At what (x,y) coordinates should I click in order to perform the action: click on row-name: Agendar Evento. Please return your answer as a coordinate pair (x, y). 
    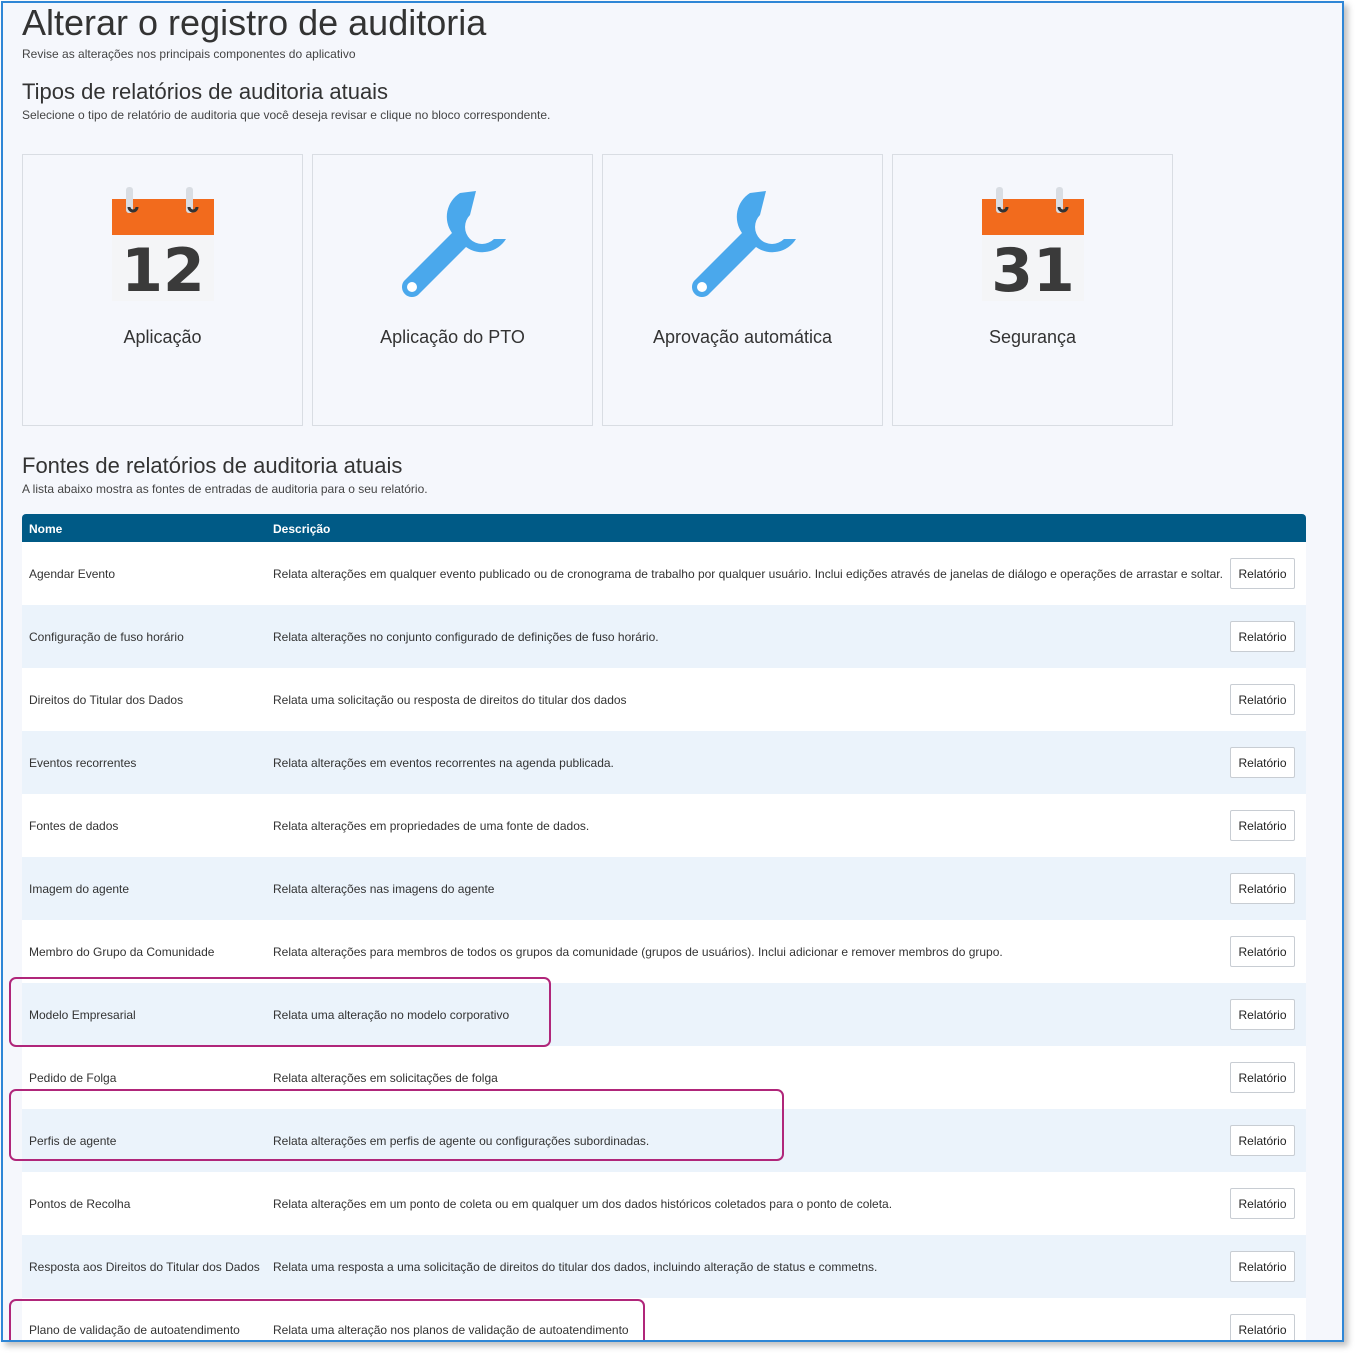
    Looking at the image, I should click on (72, 574).